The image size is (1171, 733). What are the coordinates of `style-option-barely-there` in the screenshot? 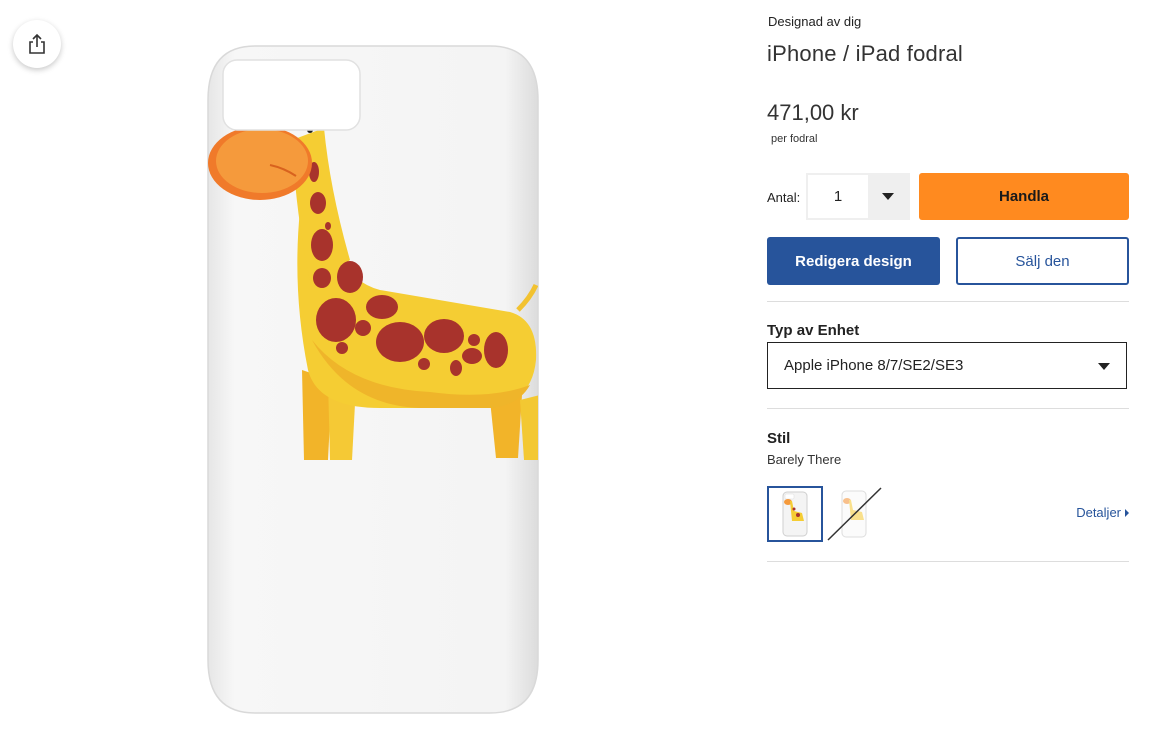 It's located at (795, 514).